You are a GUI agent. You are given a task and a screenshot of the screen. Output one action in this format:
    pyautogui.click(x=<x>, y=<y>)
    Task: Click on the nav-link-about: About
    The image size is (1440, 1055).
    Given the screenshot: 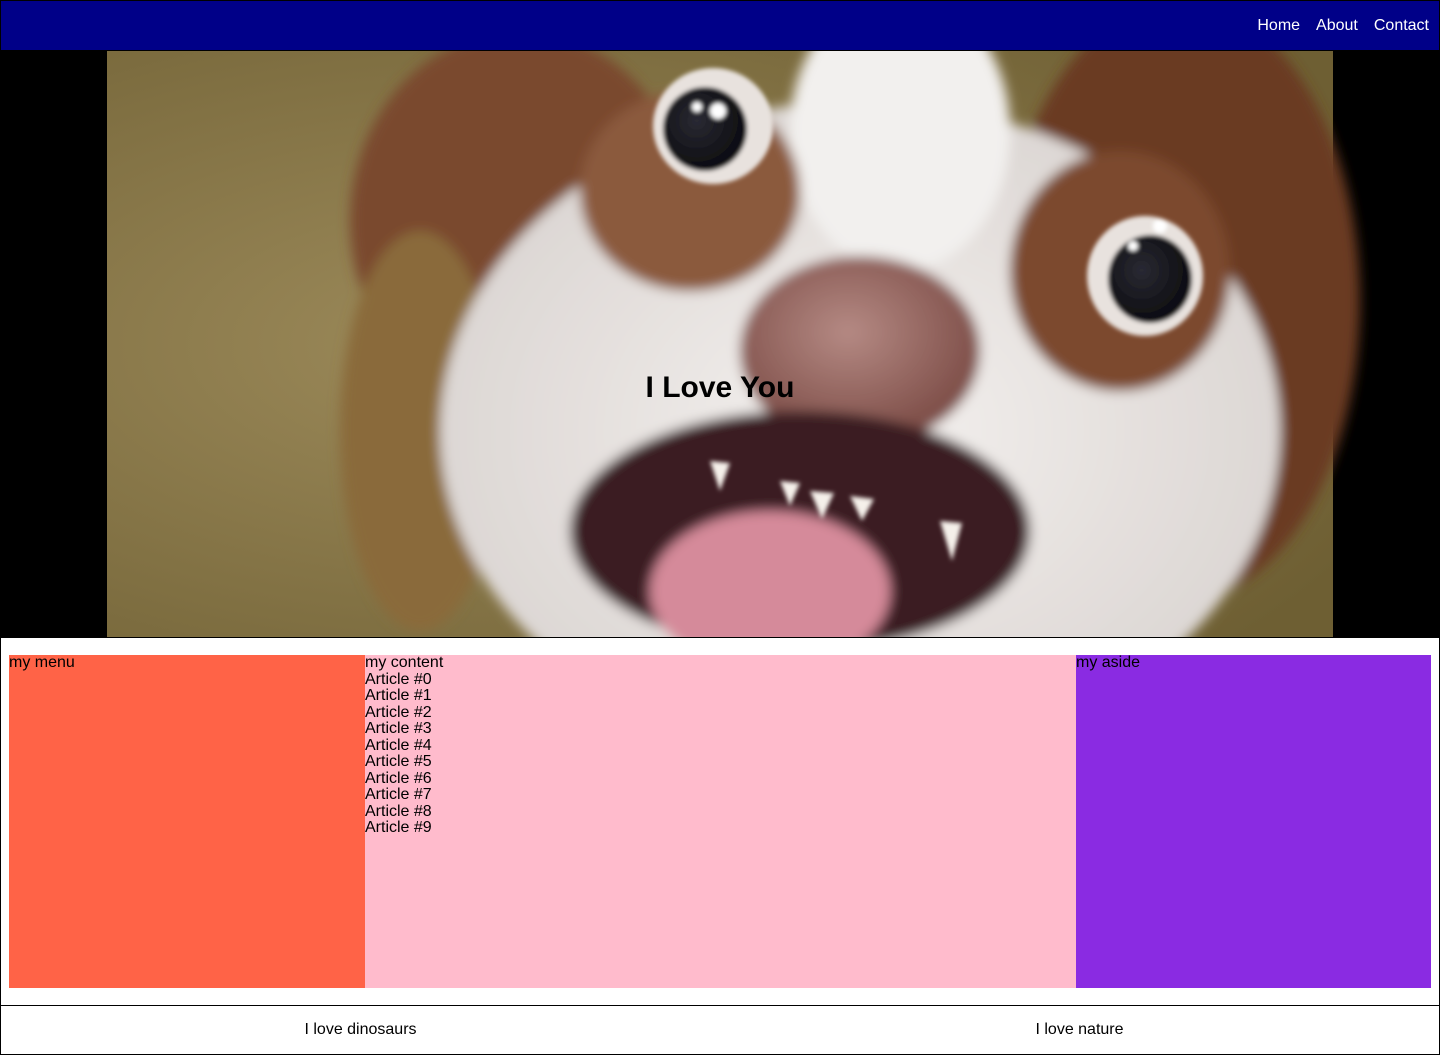 What is the action you would take?
    pyautogui.click(x=1337, y=25)
    